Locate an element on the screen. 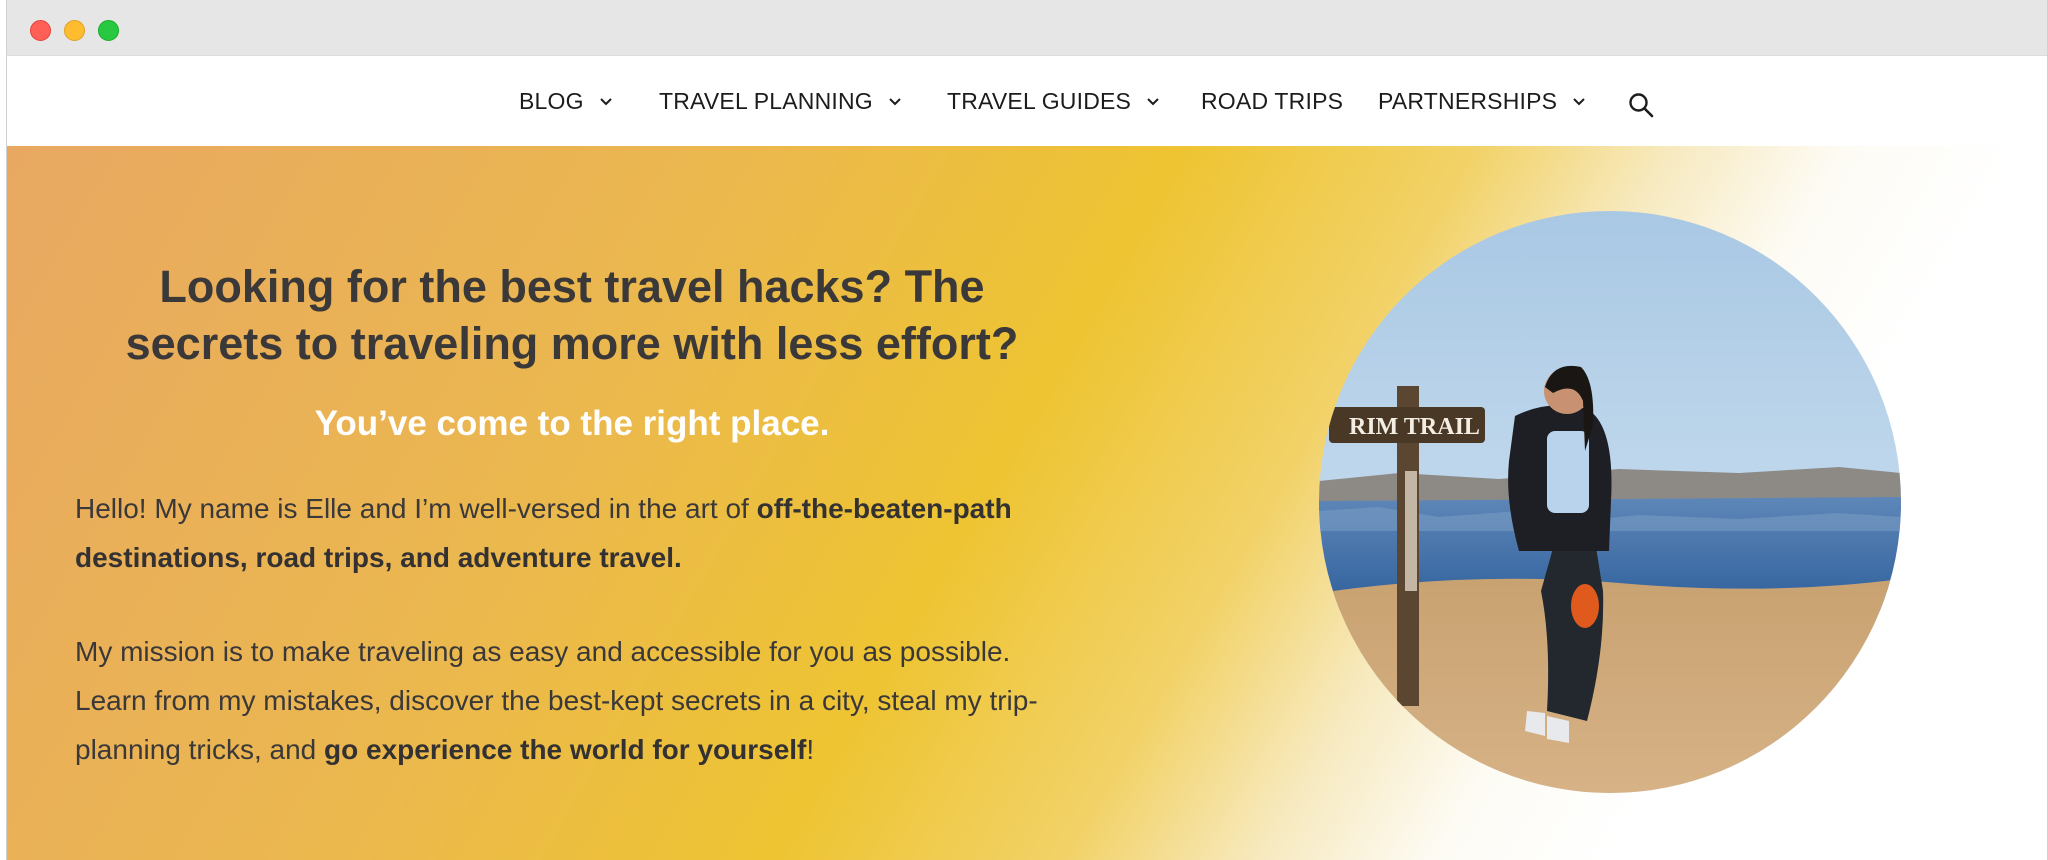  nav-item-label: TRAVEL GUIDES is located at coordinates (1039, 100).